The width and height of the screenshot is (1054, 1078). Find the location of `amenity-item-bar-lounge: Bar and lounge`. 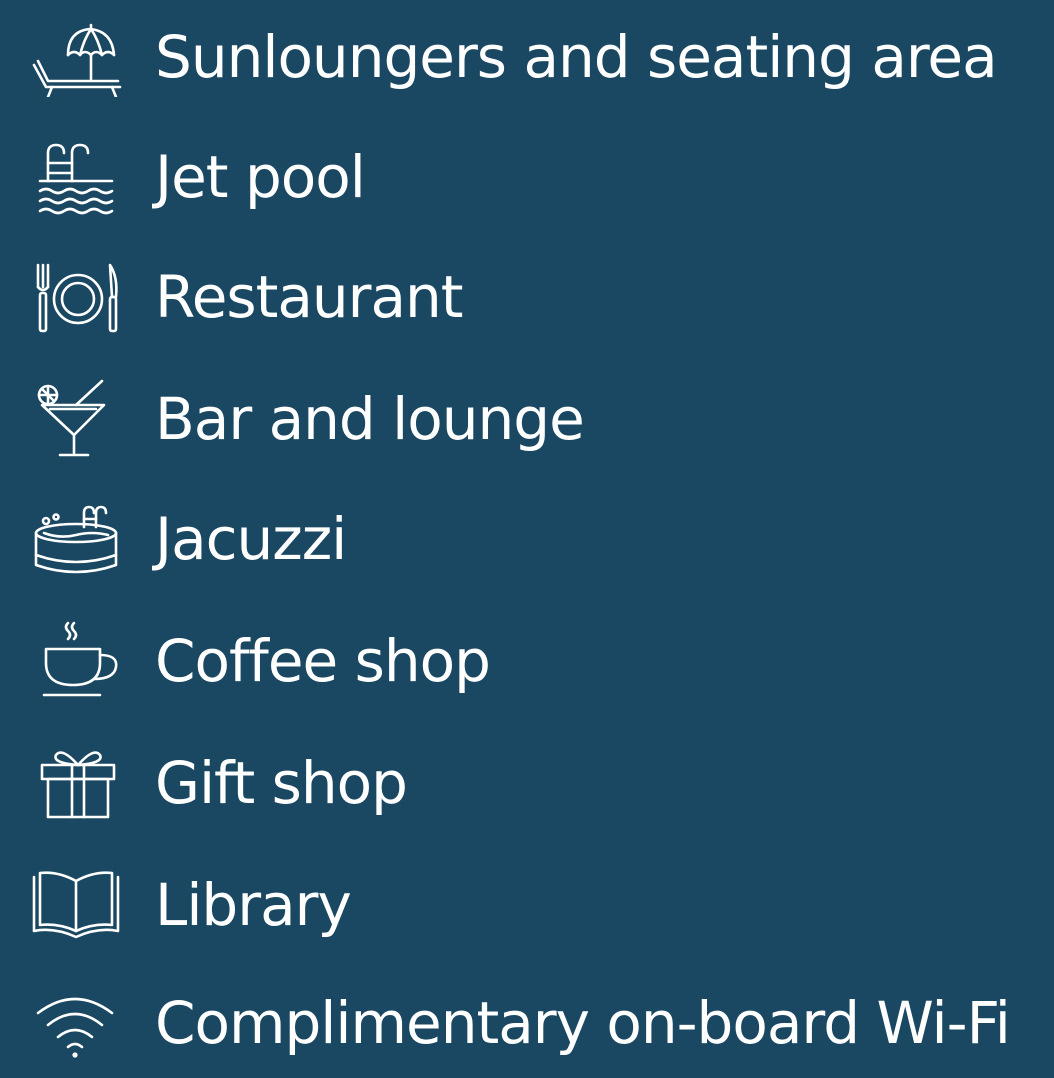

amenity-item-bar-lounge: Bar and lounge is located at coordinates (527, 419).